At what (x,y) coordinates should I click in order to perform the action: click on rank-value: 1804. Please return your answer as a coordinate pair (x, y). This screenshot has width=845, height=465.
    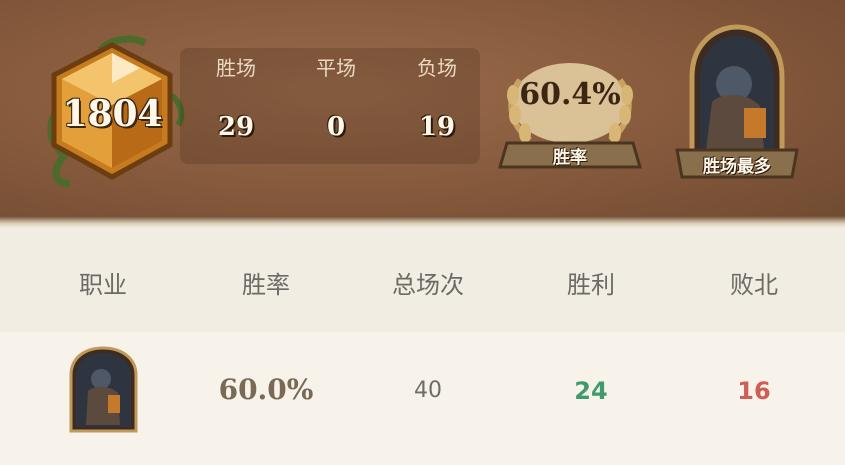
    Looking at the image, I should click on (112, 114).